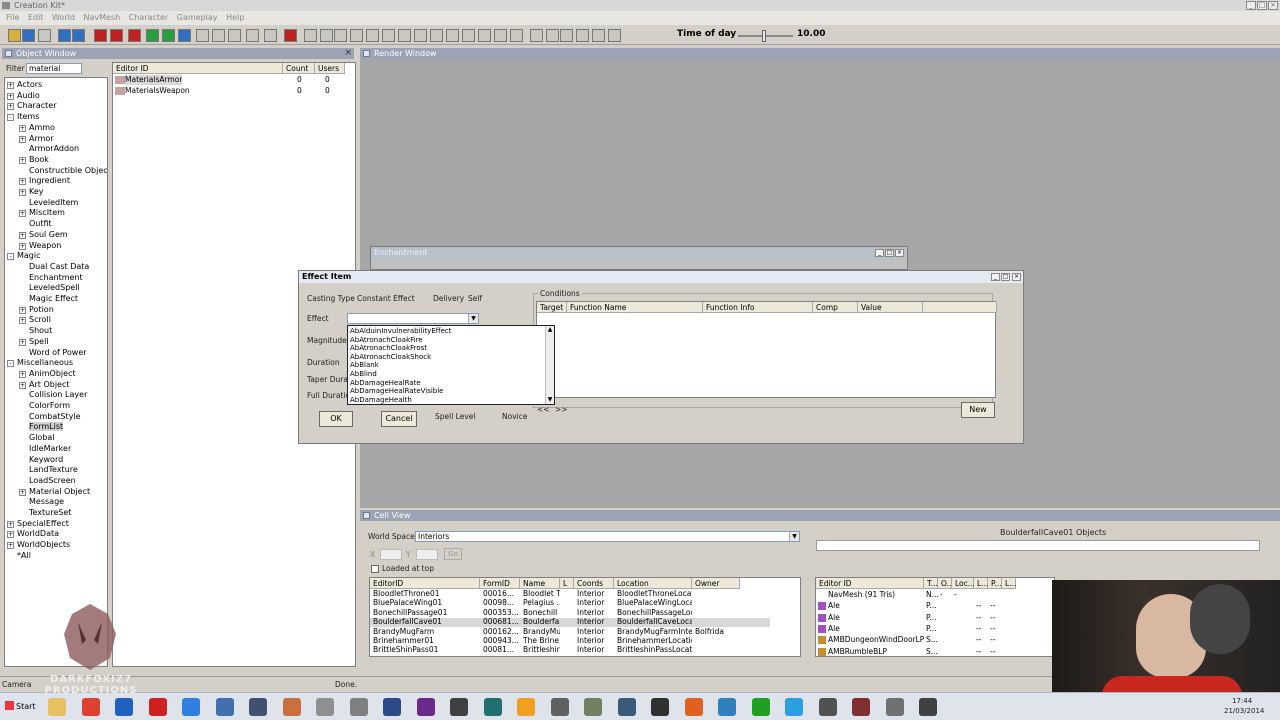 This screenshot has height=720, width=1280. Describe the element at coordinates (561, 410) in the screenshot. I see `nav-next-button: >>` at that location.